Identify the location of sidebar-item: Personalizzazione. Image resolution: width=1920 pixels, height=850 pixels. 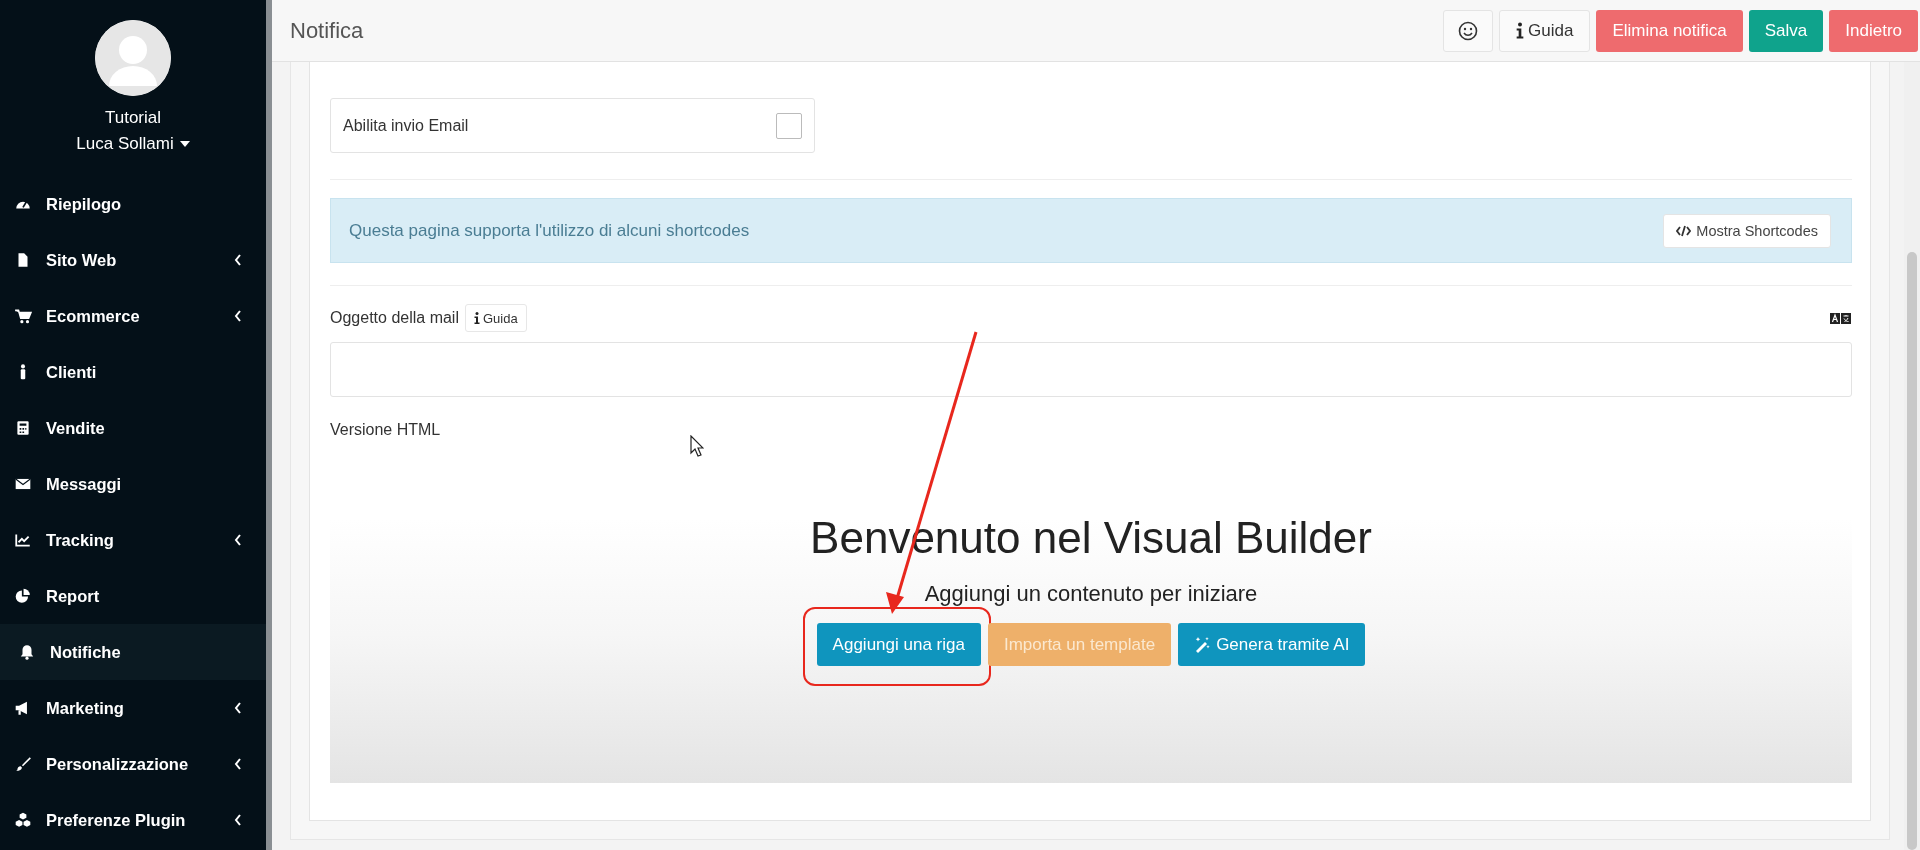
(133, 764).